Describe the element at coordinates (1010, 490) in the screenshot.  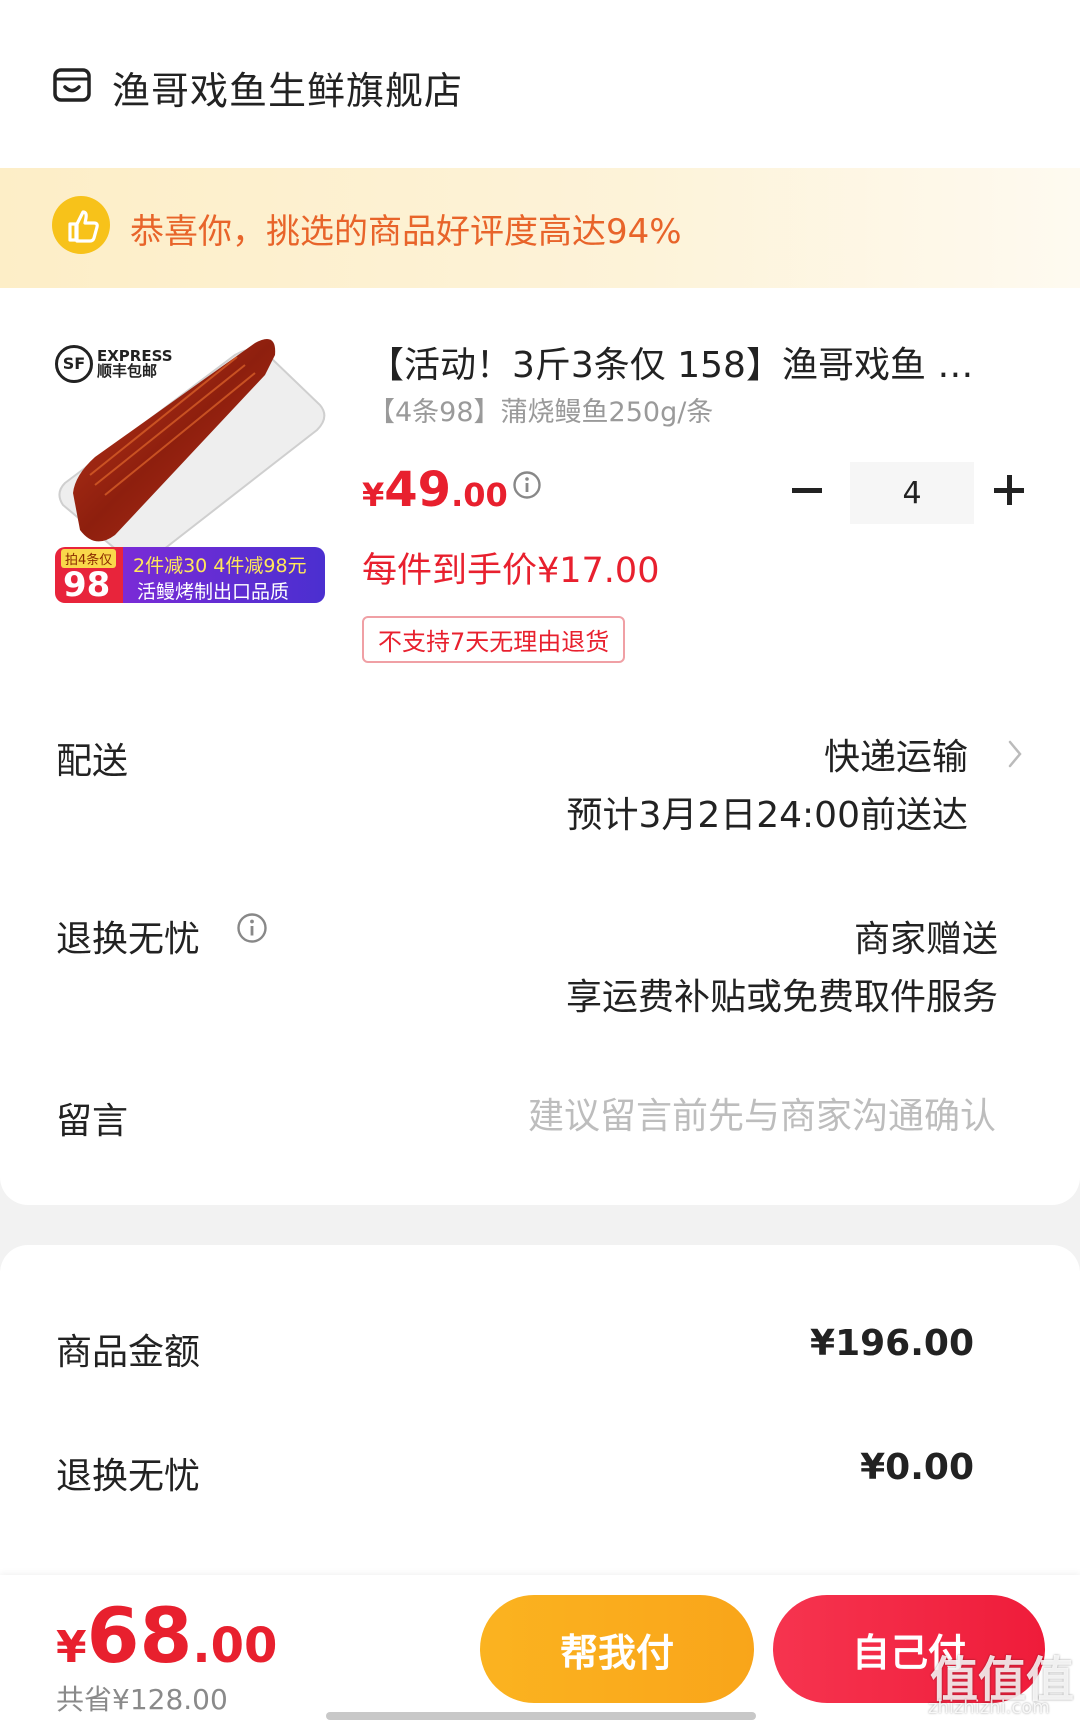
I see `quantity-increase-button` at that location.